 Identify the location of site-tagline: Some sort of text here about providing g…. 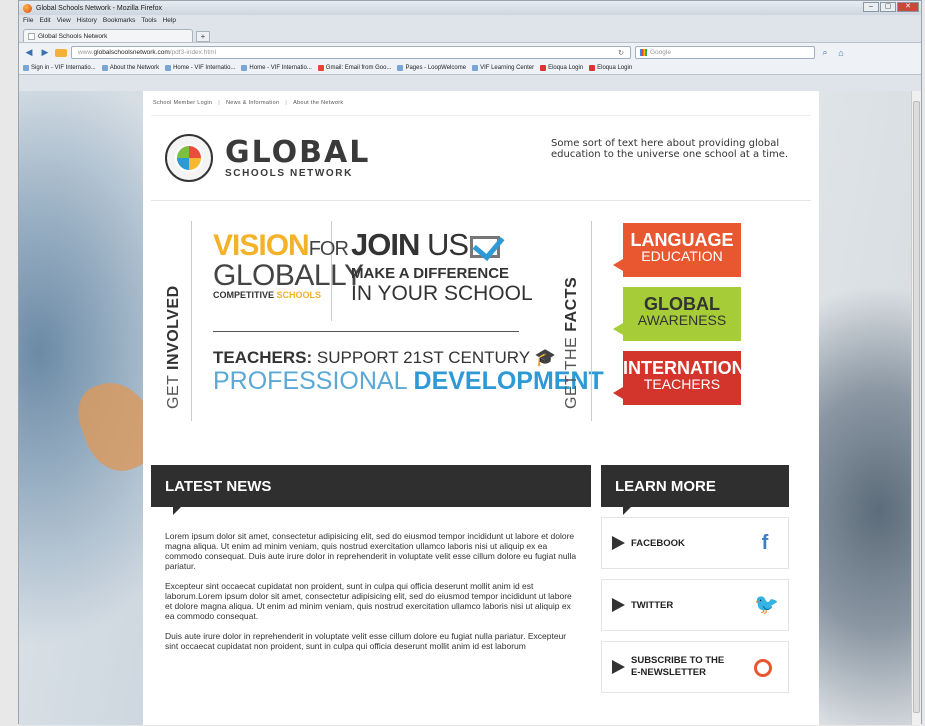
(670, 149).